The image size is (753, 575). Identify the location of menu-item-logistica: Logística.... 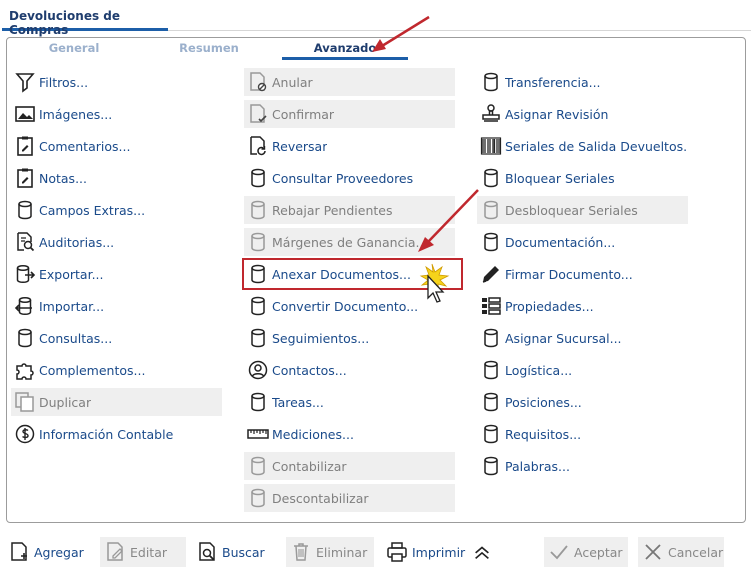
(582, 370).